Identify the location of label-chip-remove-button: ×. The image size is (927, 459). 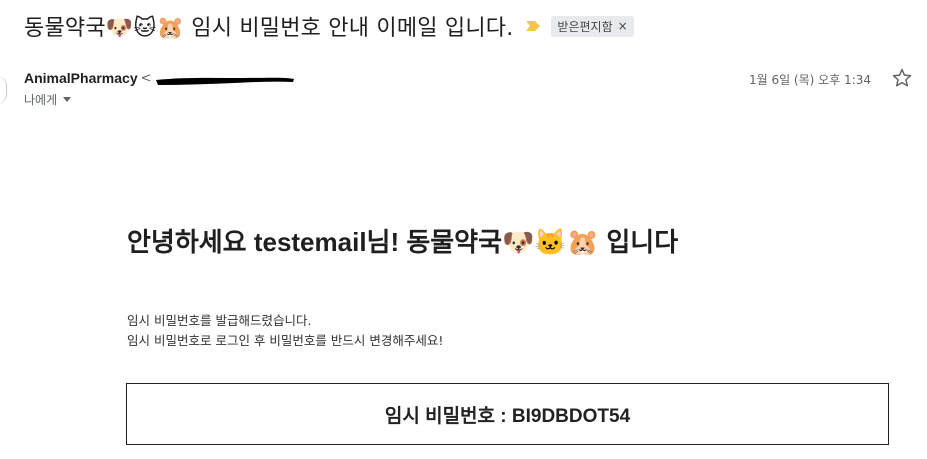
(623, 26).